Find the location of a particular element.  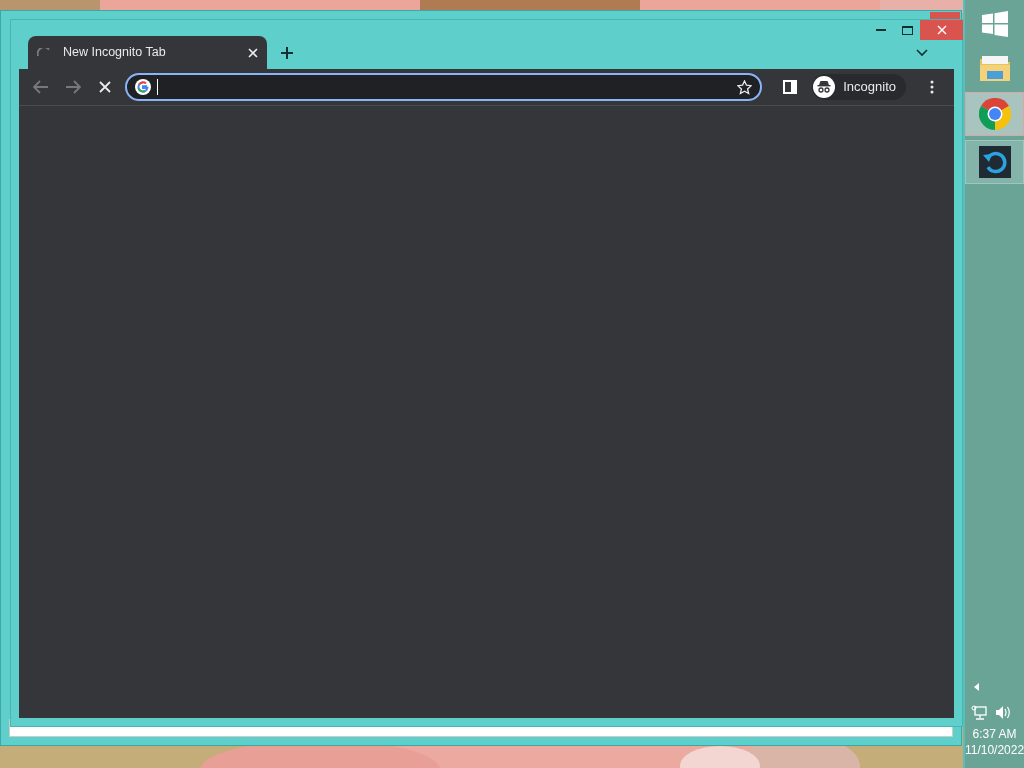

chevron-down-icon is located at coordinates (922, 53).